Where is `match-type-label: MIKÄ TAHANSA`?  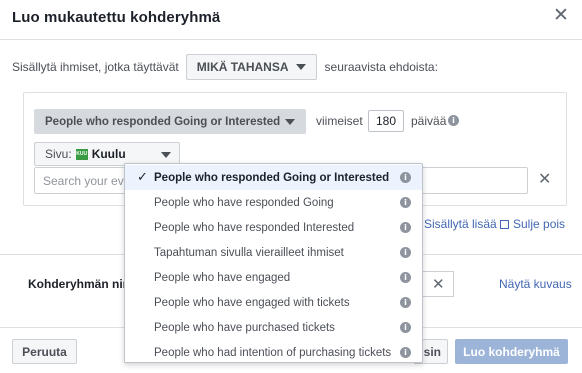 match-type-label: MIKÄ TAHANSA is located at coordinates (242, 67).